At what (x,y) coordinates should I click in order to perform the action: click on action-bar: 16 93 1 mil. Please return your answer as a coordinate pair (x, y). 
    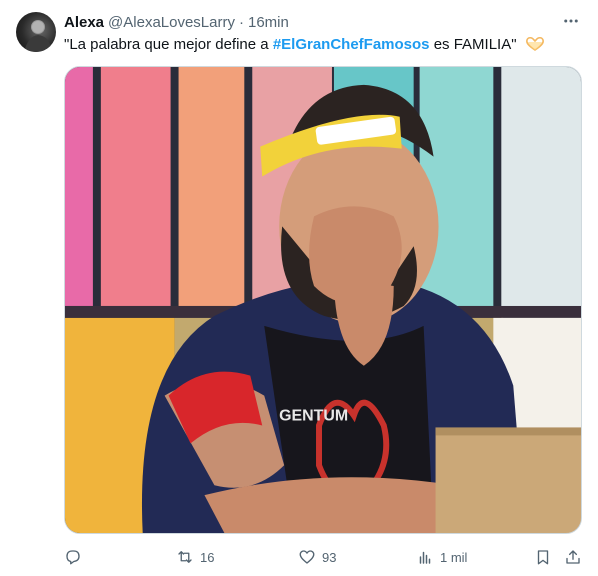
    Looking at the image, I should click on (324, 557).